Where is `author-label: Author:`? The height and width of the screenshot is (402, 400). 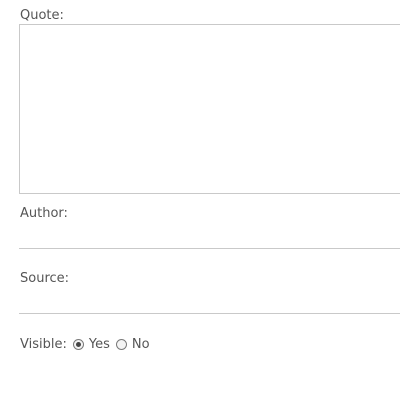
author-label: Author: is located at coordinates (44, 213).